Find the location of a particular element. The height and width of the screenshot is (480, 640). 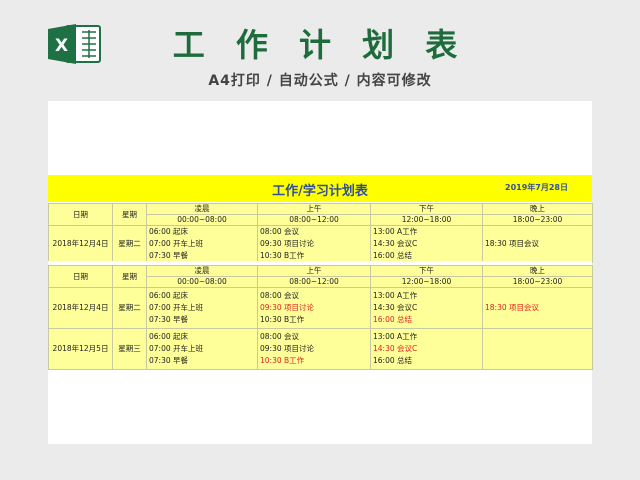

sheet-date: 2019年7月28日 is located at coordinates (536, 187).